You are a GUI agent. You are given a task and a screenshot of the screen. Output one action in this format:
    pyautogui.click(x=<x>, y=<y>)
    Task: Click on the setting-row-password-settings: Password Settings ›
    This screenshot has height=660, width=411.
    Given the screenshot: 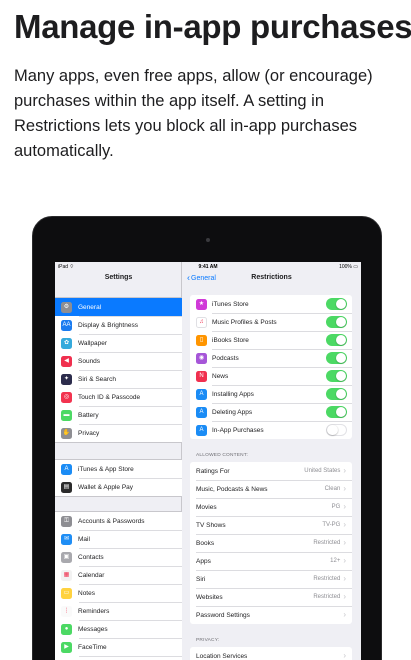 What is the action you would take?
    pyautogui.click(x=271, y=615)
    